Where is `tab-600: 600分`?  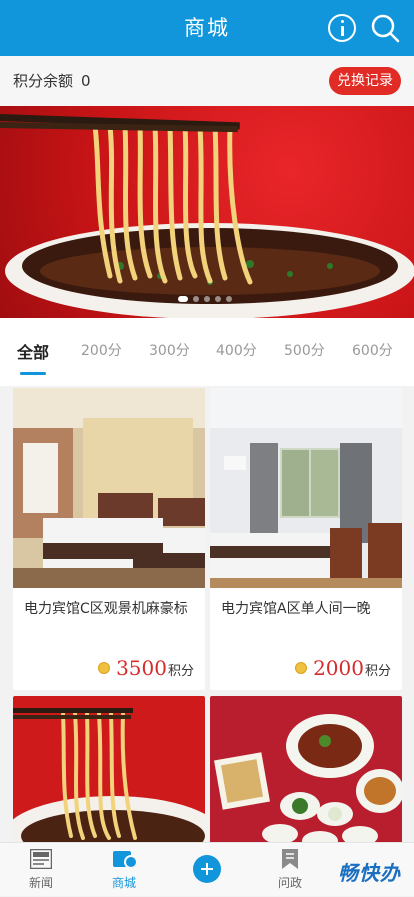
tab-600: 600分 is located at coordinates (372, 350).